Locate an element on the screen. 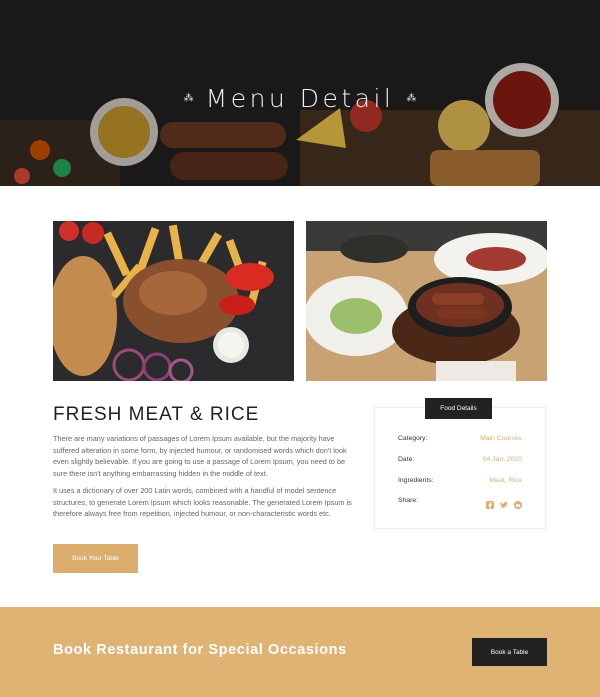 The height and width of the screenshot is (697, 600). detail-label: Category: is located at coordinates (413, 438).